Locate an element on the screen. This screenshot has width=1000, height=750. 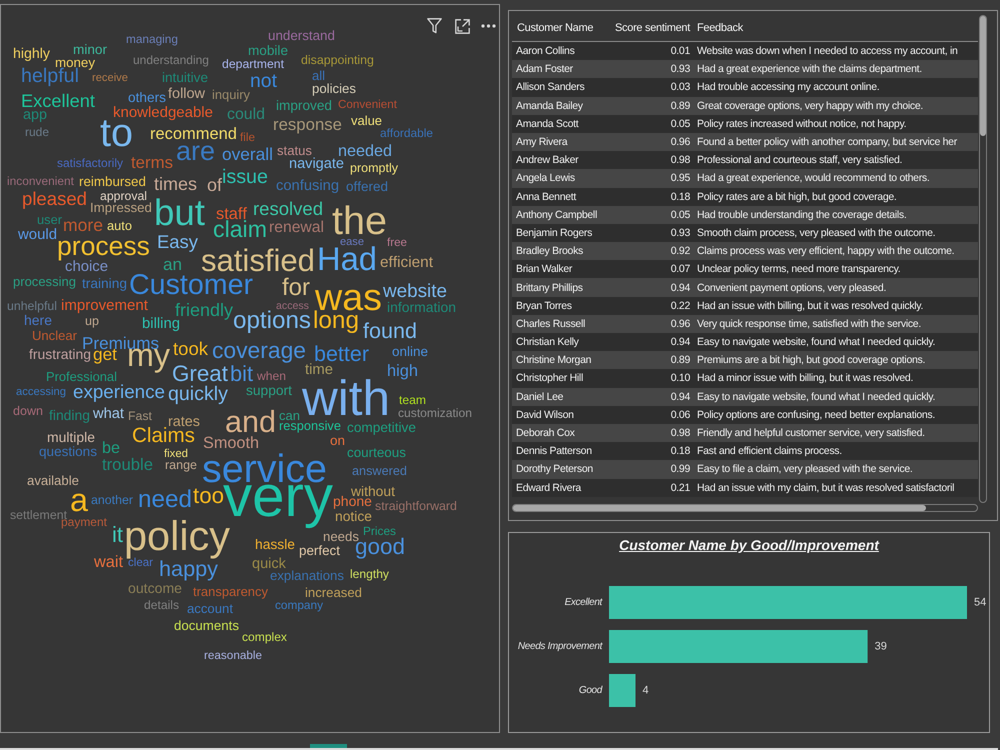
cloud-word: reimbursed is located at coordinates (112, 181).